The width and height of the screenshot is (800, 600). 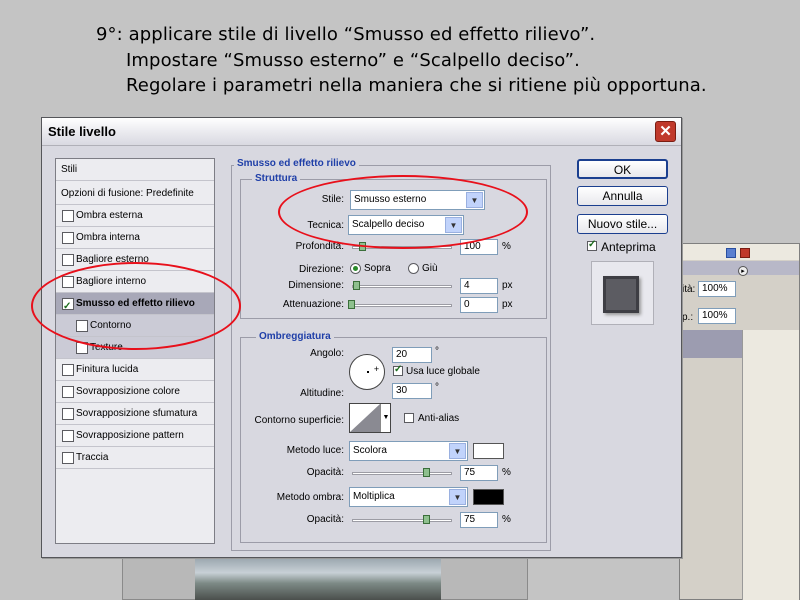 I want to click on styles-list-label: Sovrapposizione sfumatura, so click(x=137, y=413).